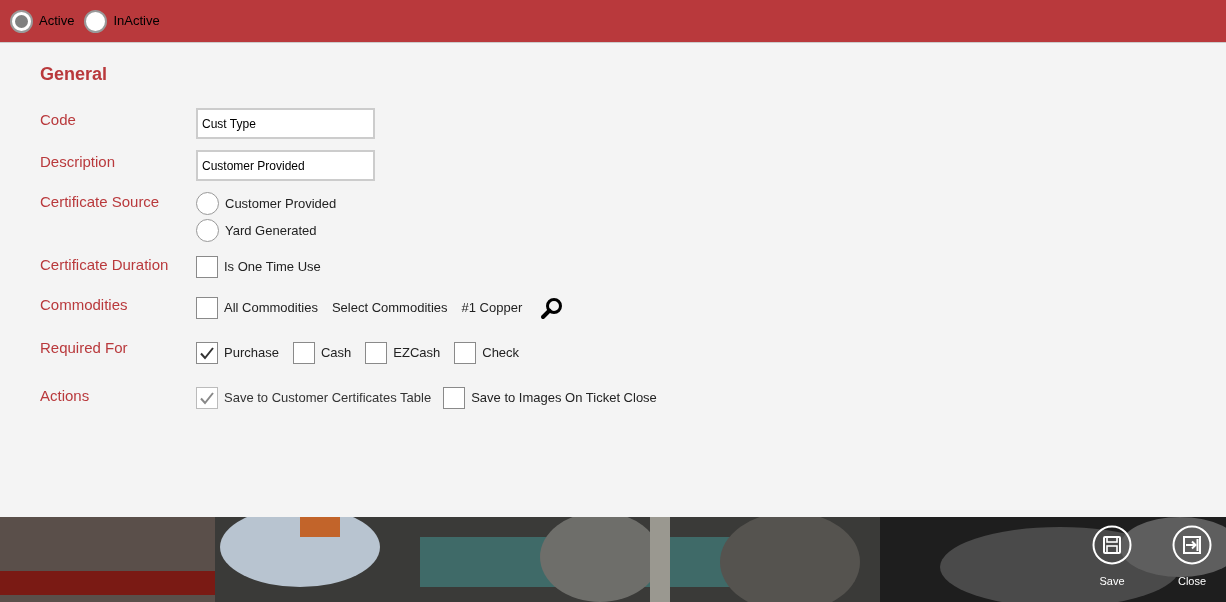 The width and height of the screenshot is (1226, 602). I want to click on checkbox-label: Check, so click(501, 353).